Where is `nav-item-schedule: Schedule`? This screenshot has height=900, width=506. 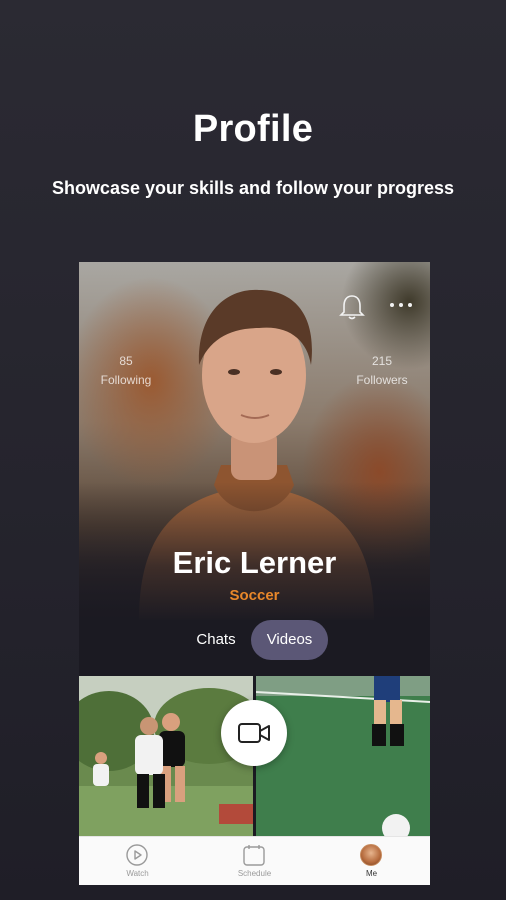 nav-item-schedule: Schedule is located at coordinates (254, 861).